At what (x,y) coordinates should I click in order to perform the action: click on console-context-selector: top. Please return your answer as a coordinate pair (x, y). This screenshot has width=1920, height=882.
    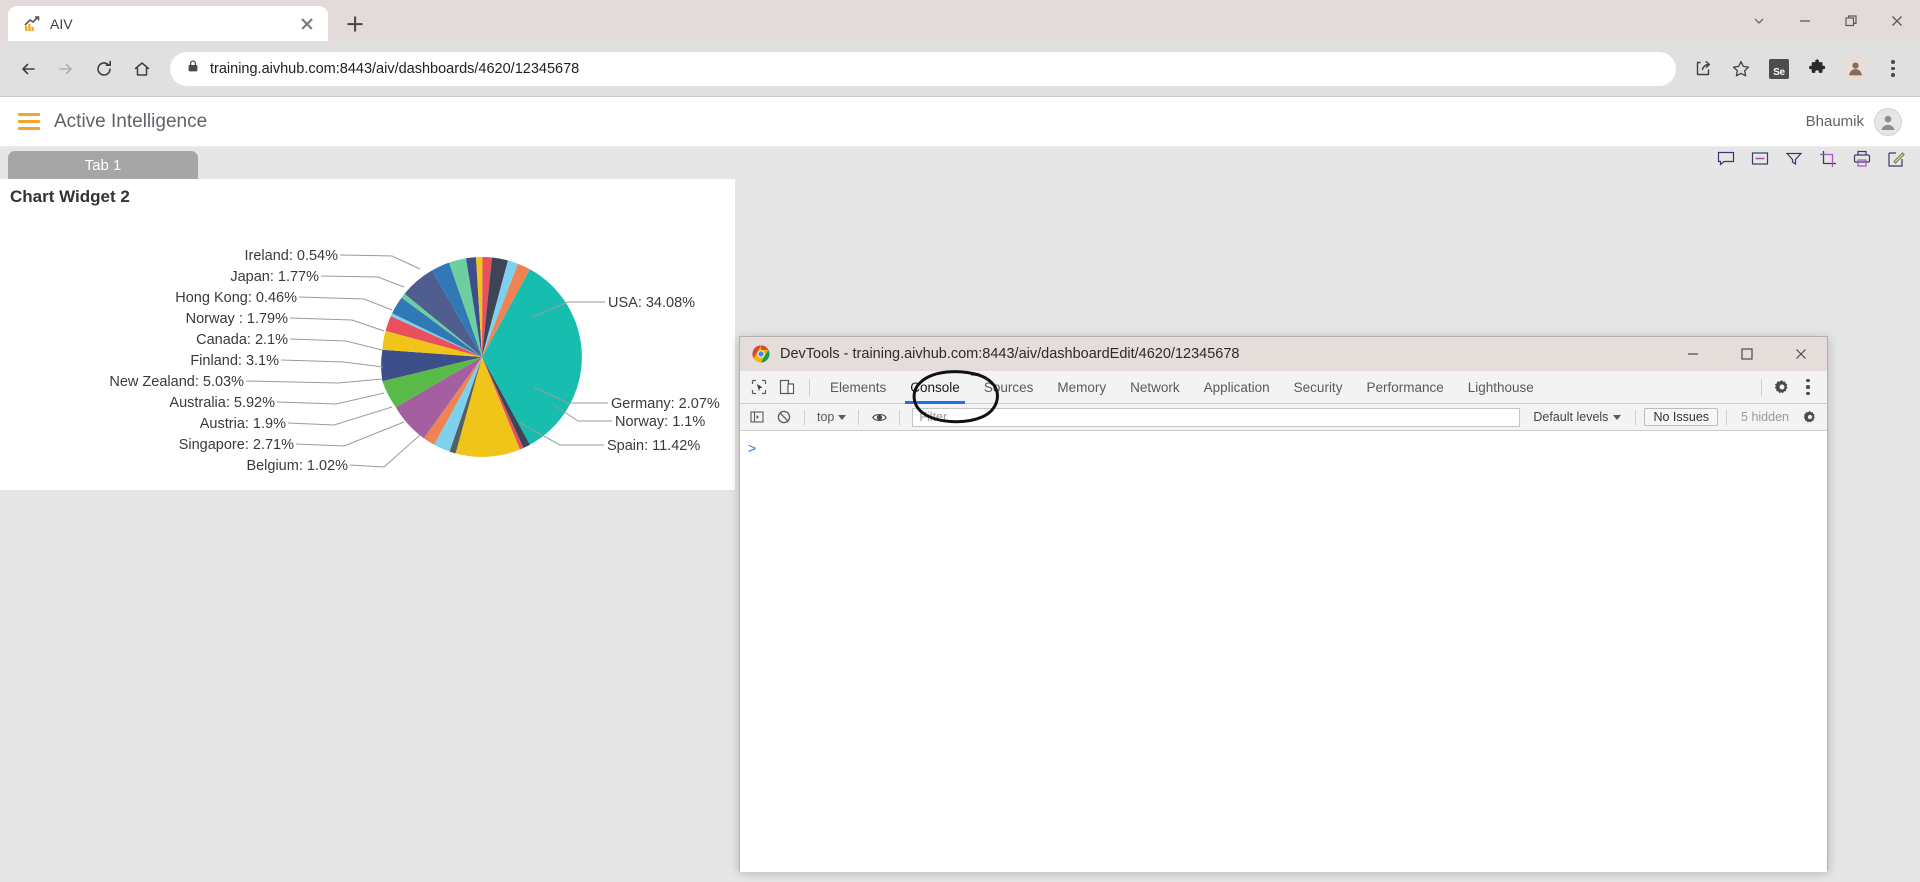
    Looking at the image, I should click on (831, 417).